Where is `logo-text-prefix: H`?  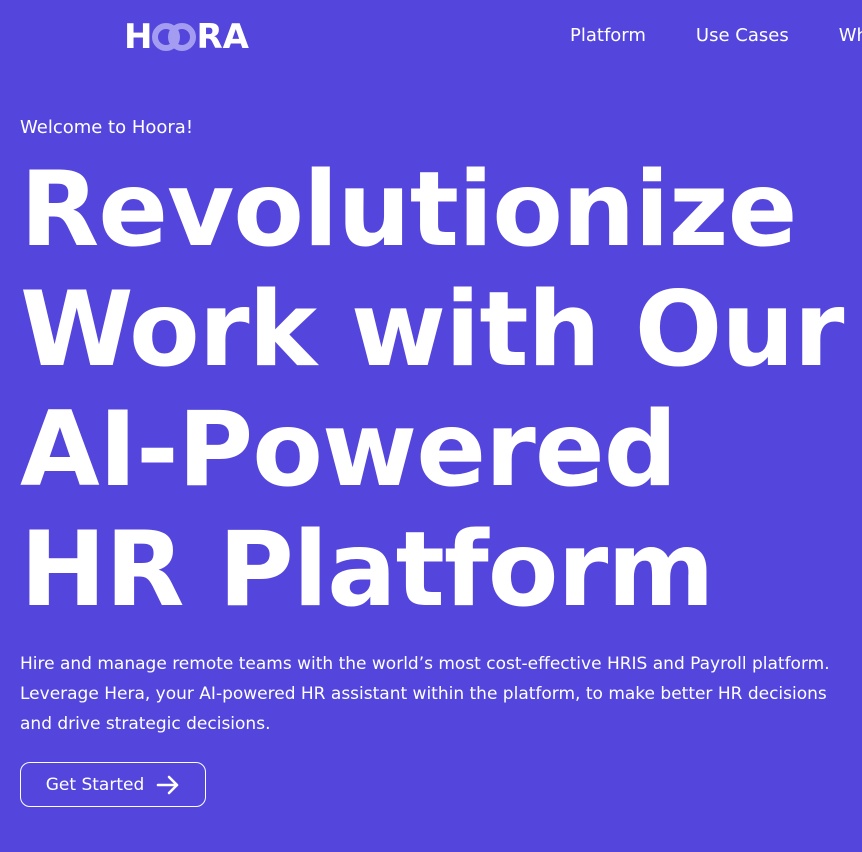
logo-text-prefix: H is located at coordinates (138, 37).